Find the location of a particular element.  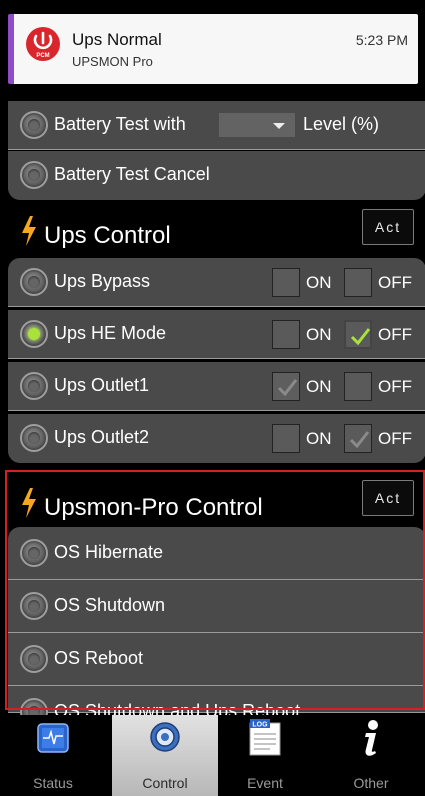

ups-control-row: Ups Outlet2 ON OFF is located at coordinates (216, 438).